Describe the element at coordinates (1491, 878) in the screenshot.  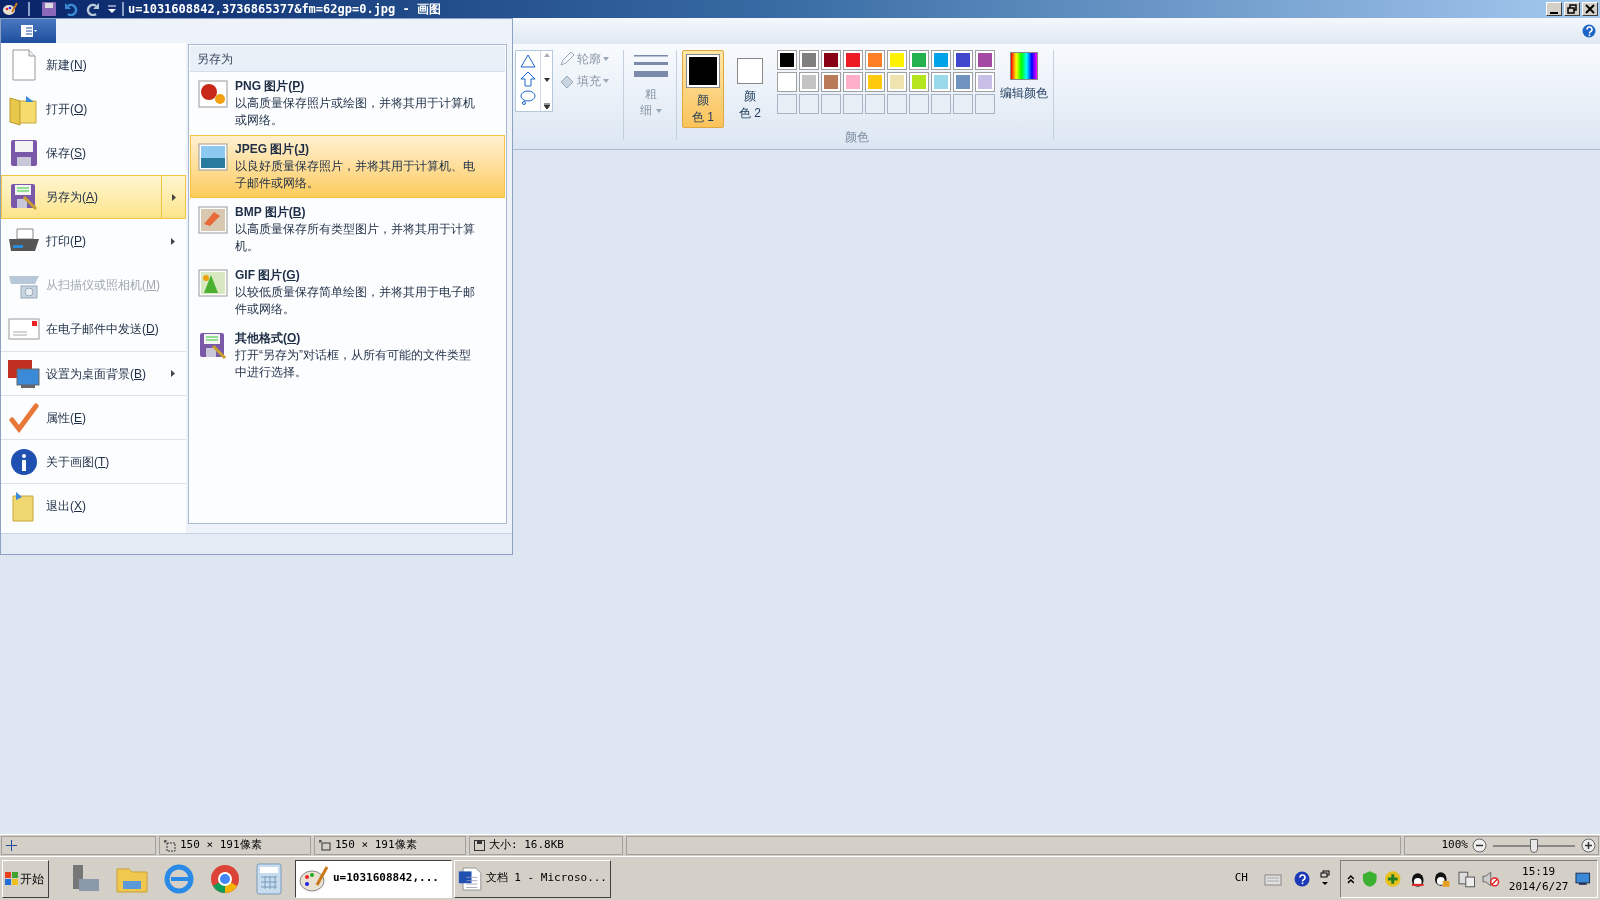
I see `speaker-muted-icon` at that location.